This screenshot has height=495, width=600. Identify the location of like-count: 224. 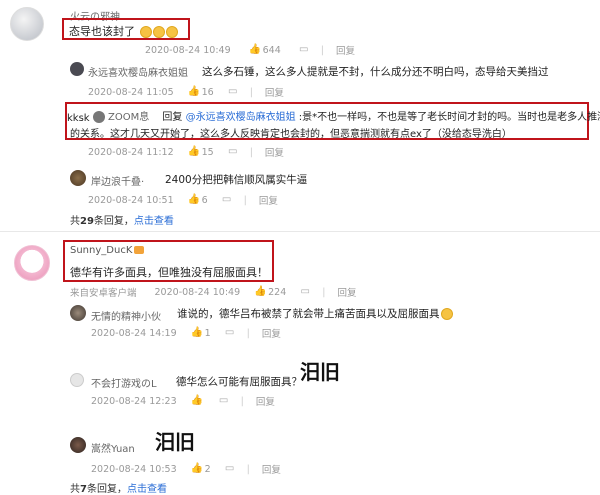
(277, 292).